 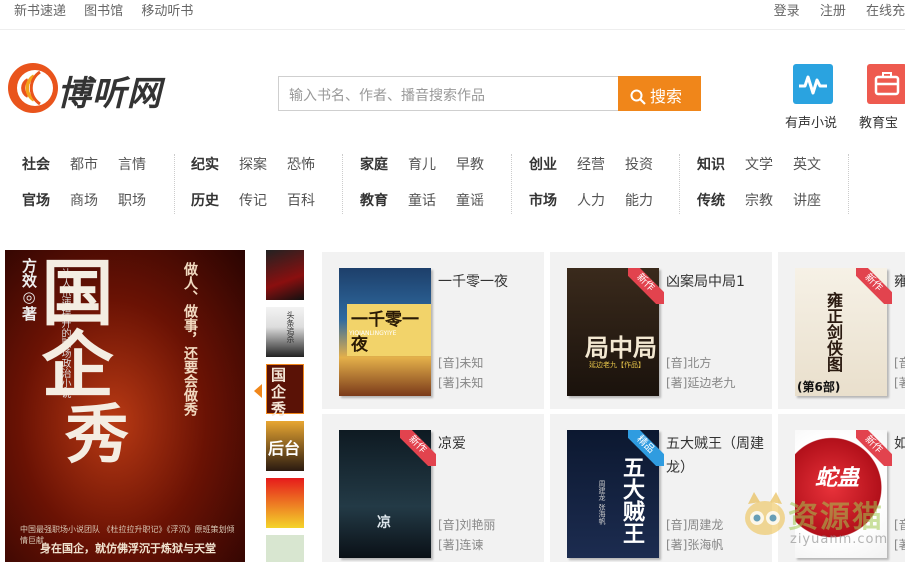 I want to click on category-link: 人力, so click(x=591, y=200).